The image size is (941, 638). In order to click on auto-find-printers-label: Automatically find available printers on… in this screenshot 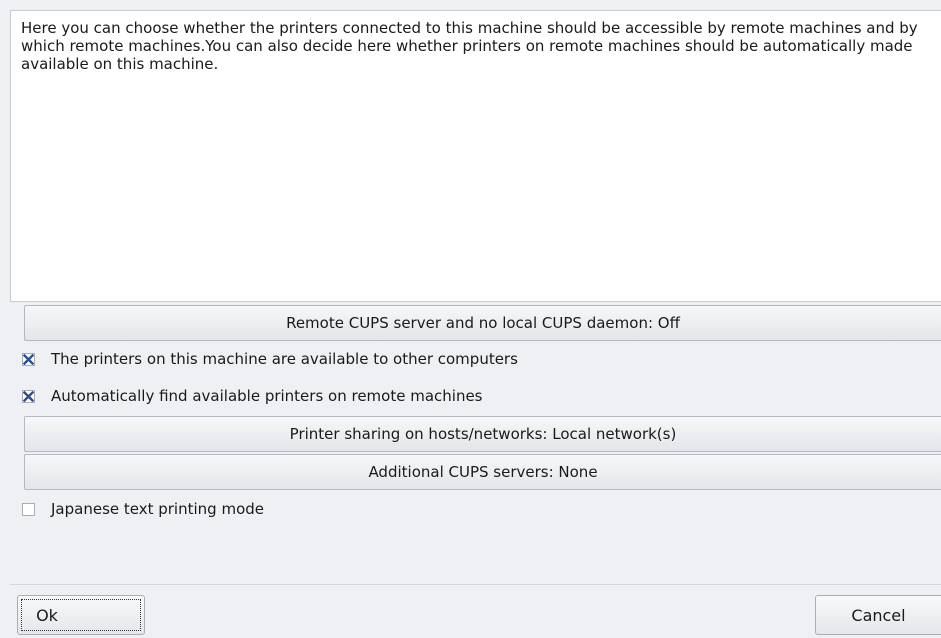, I will do `click(267, 396)`.